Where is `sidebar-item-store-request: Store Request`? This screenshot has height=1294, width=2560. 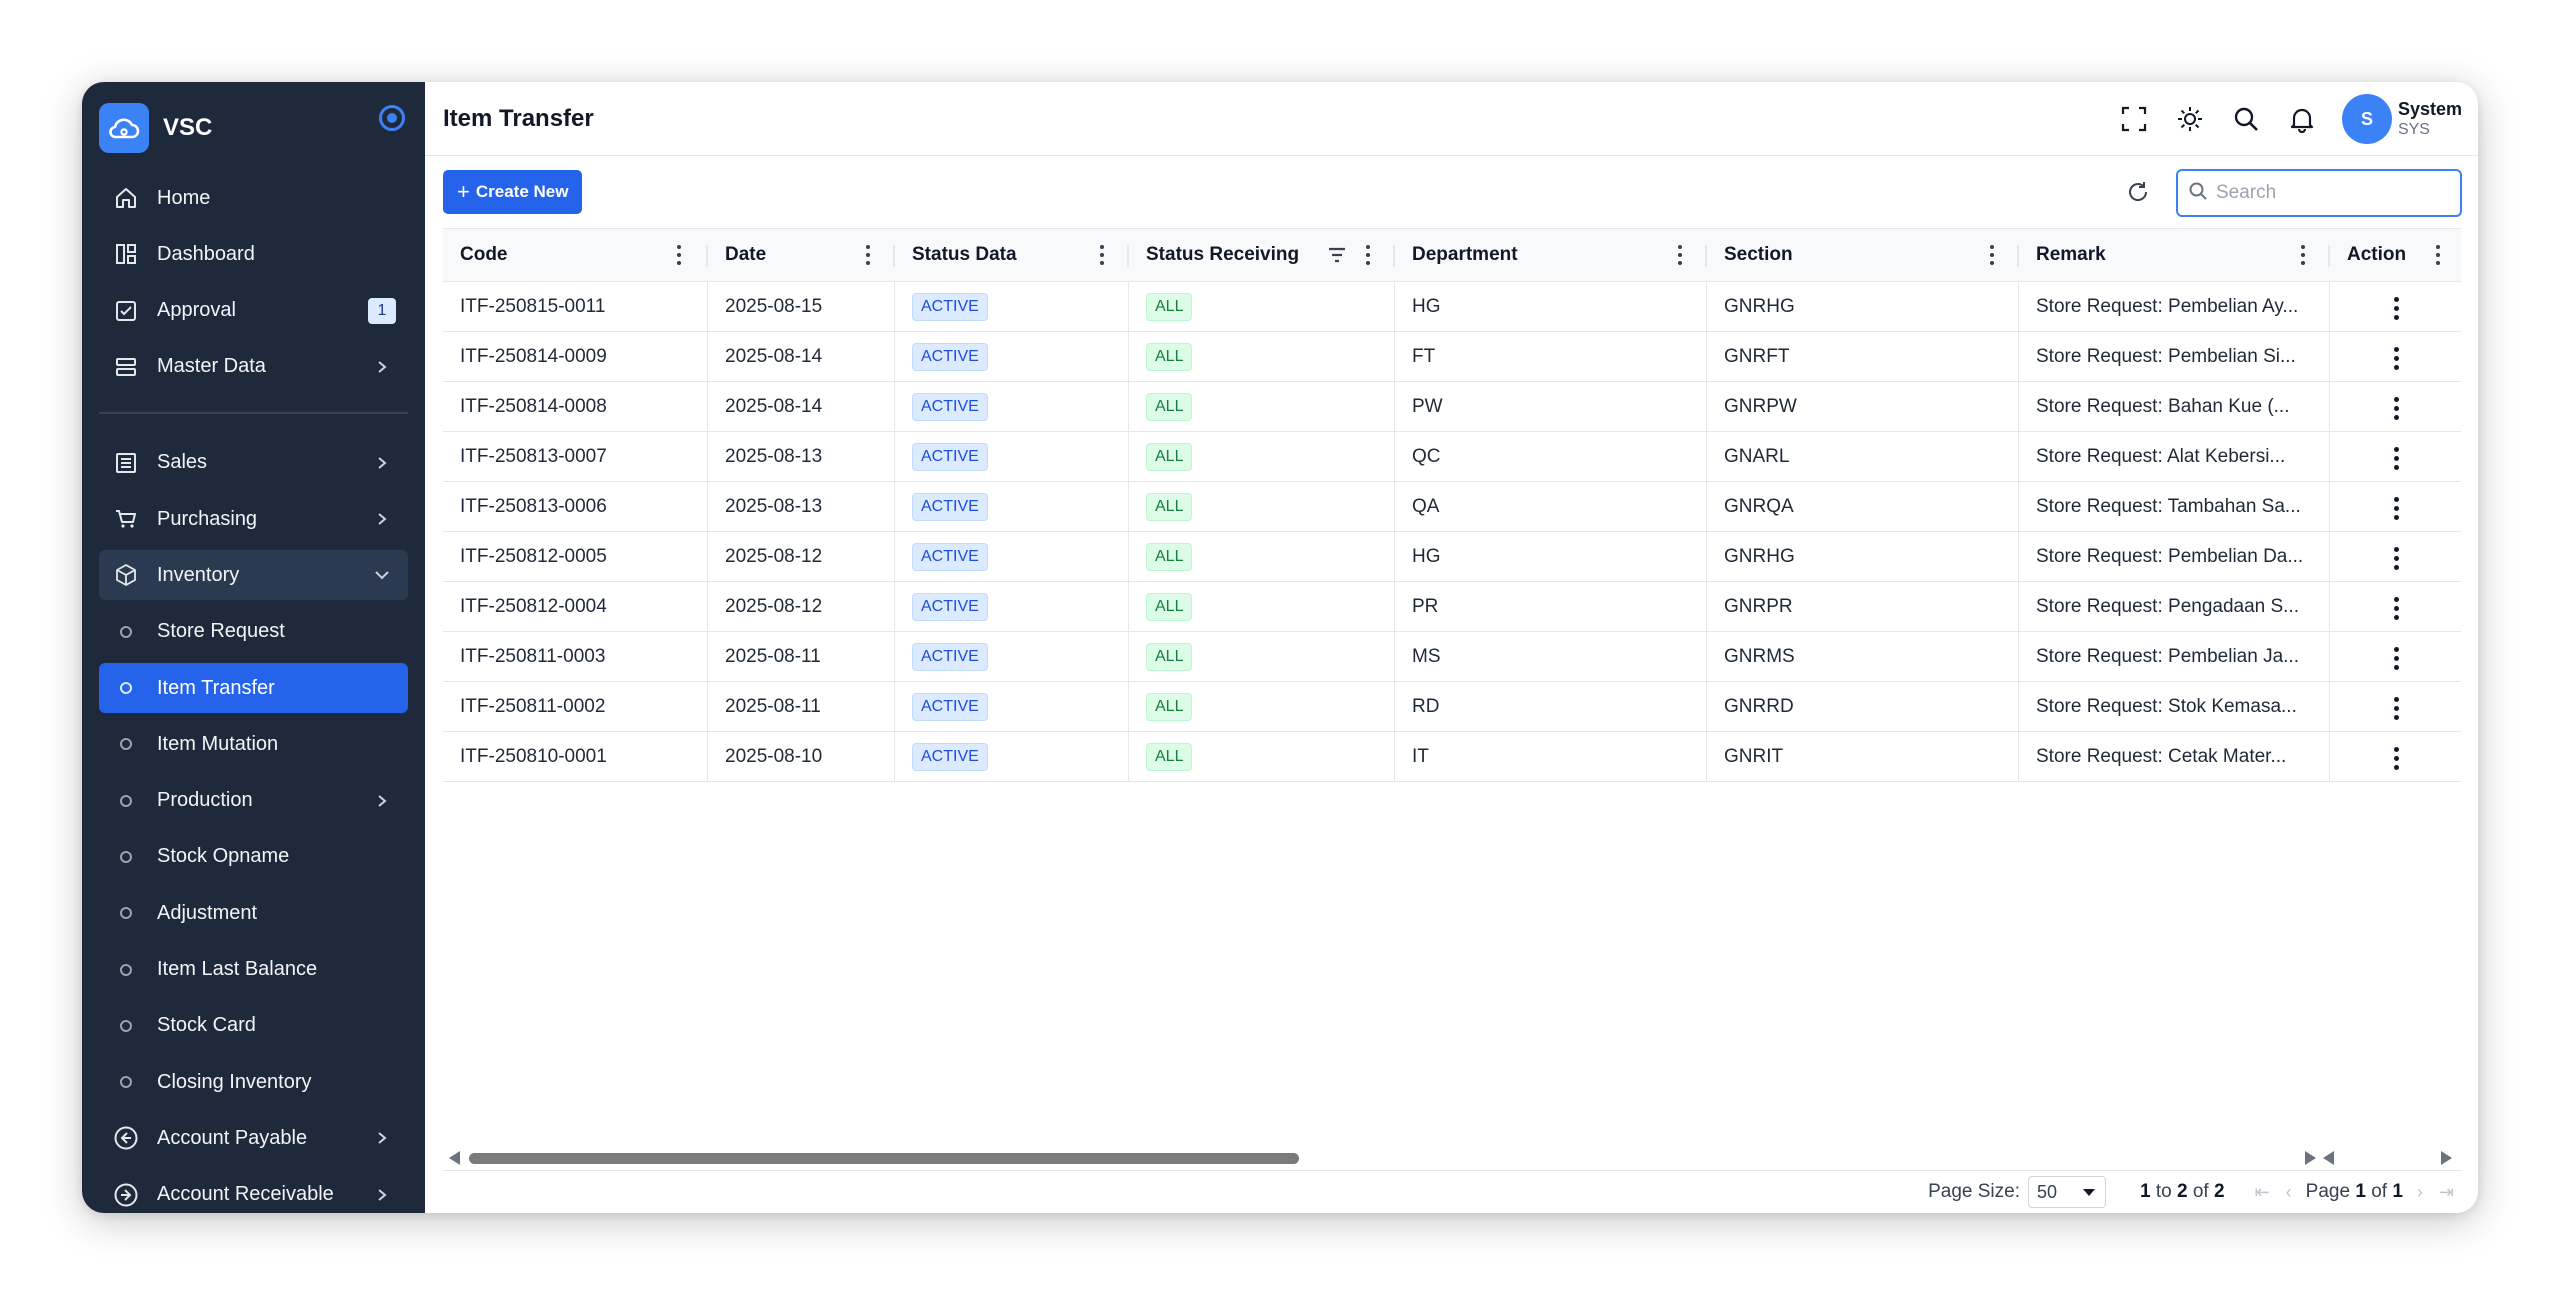
sidebar-item-store-request: Store Request is located at coordinates (253, 632).